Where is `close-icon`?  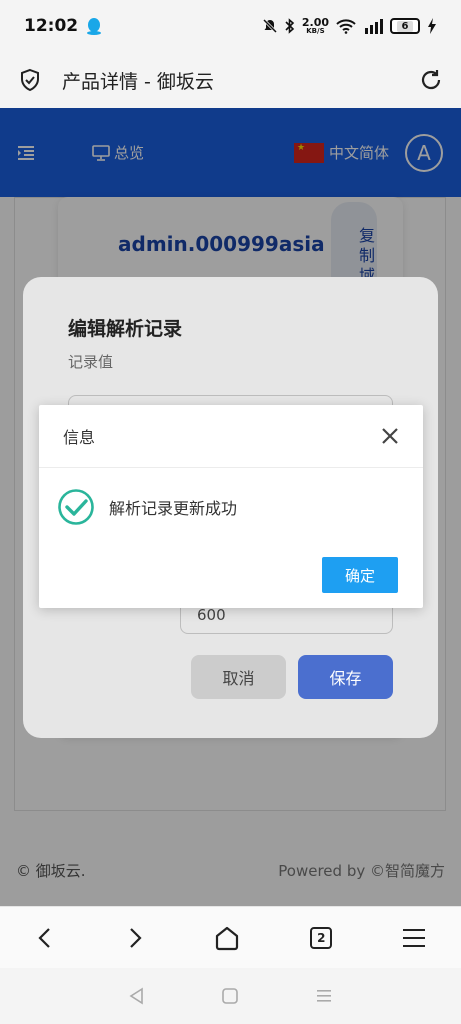 close-icon is located at coordinates (390, 436).